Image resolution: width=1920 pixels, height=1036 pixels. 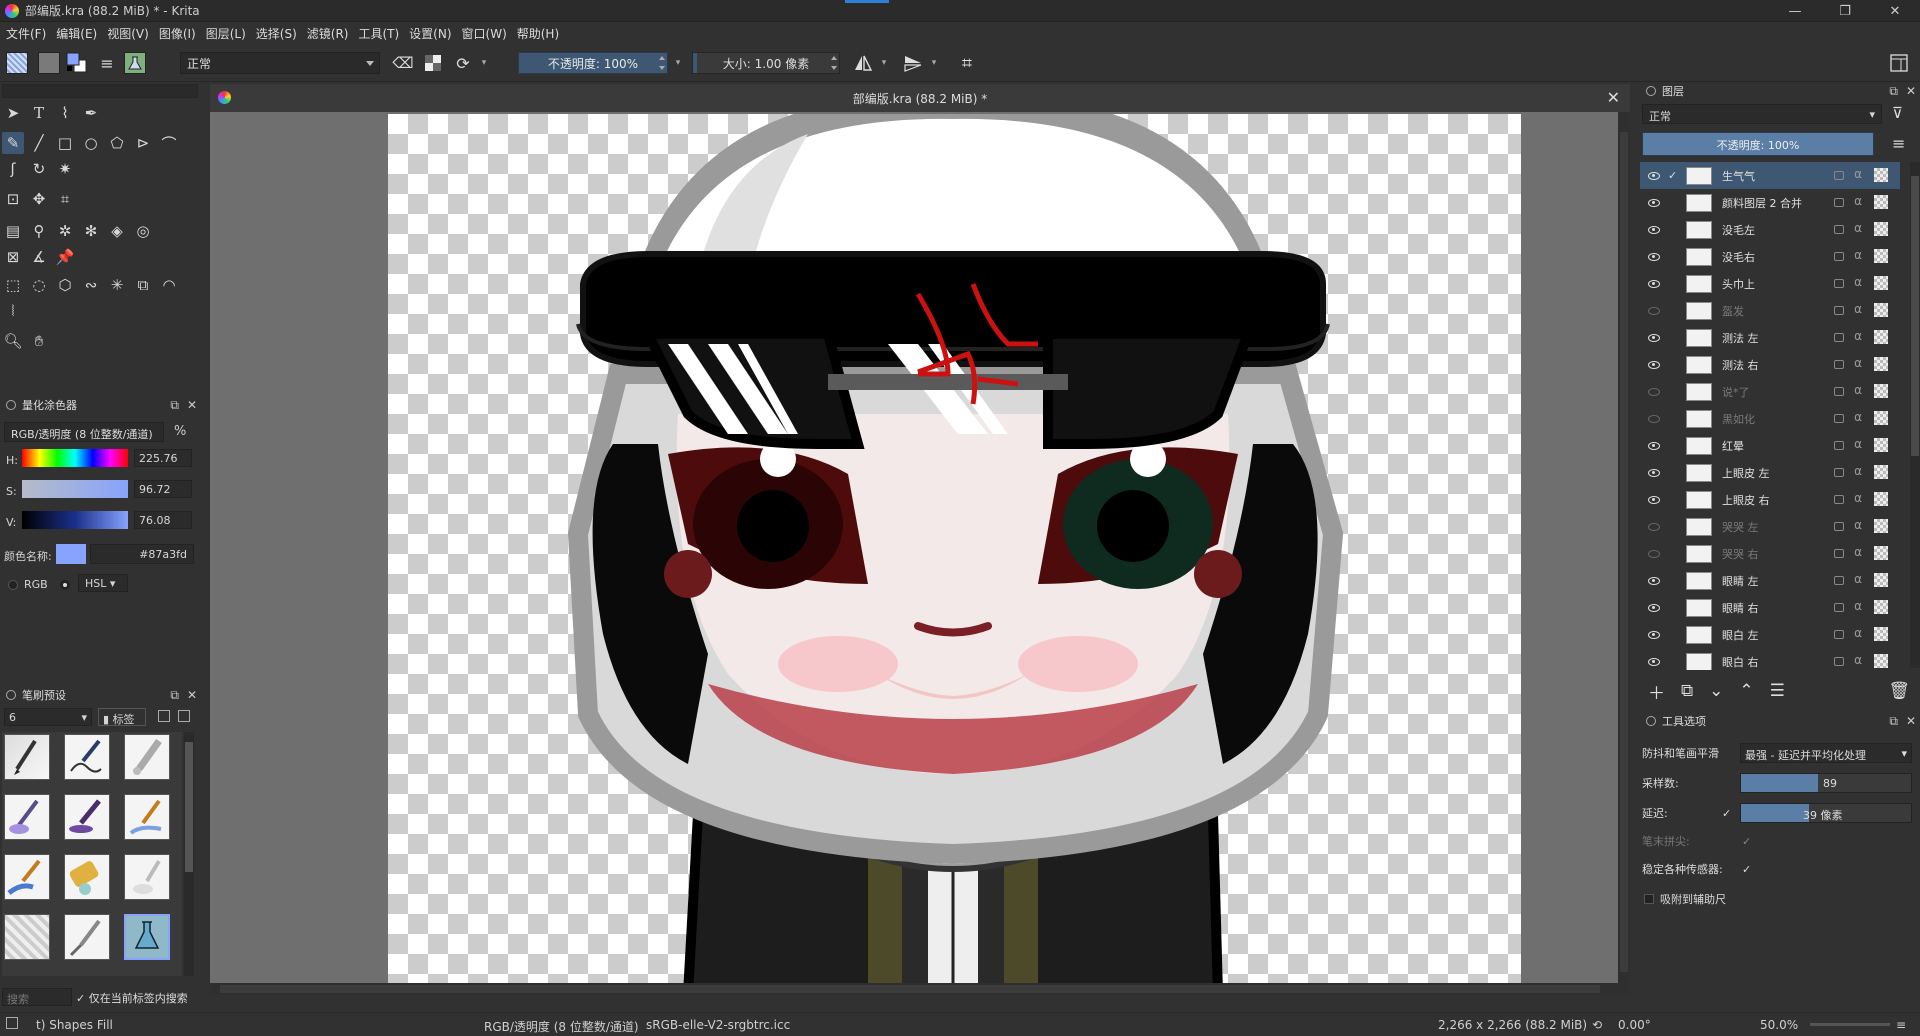 I want to click on brush-search-input: 搜索, so click(x=37, y=997).